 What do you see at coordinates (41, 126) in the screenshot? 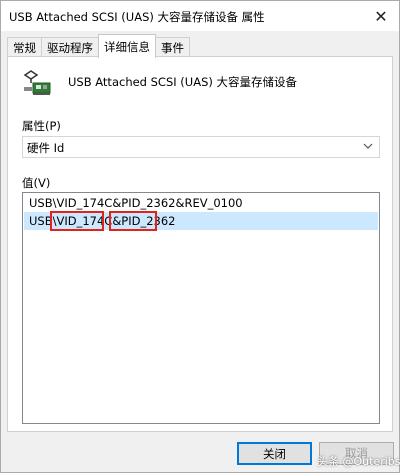
I see `property-label: 属性(P)` at bounding box center [41, 126].